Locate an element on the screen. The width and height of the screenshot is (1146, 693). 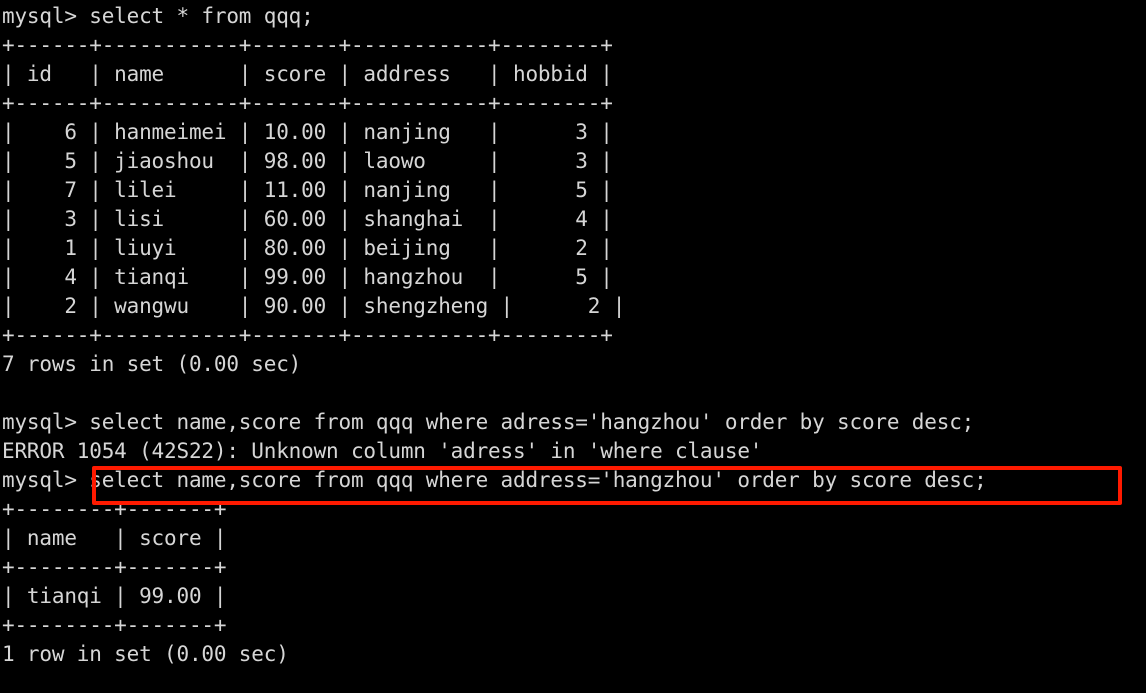
table-row: | tianqi | 99.00 | is located at coordinates (114, 596).